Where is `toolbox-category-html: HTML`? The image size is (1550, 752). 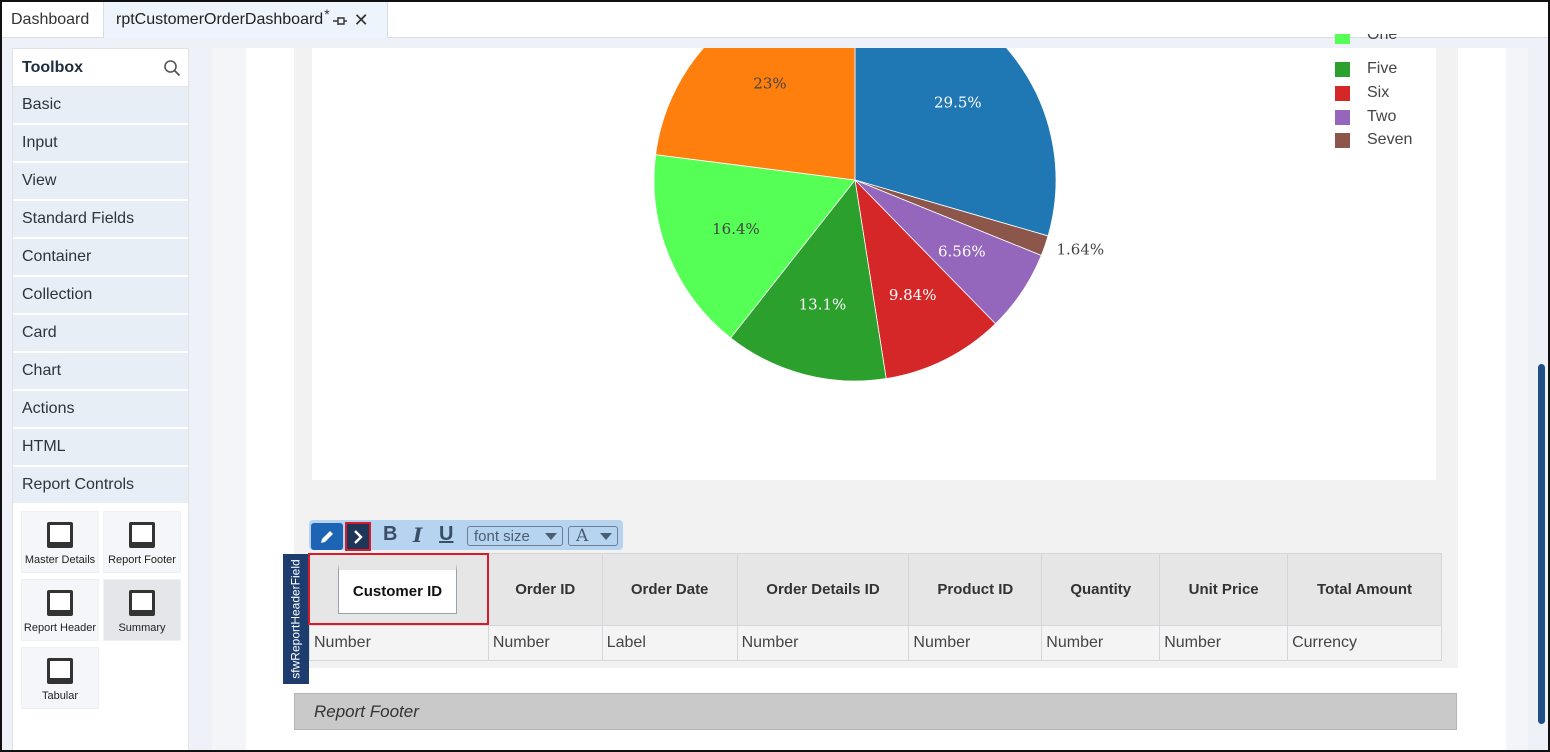 toolbox-category-html: HTML is located at coordinates (100, 448).